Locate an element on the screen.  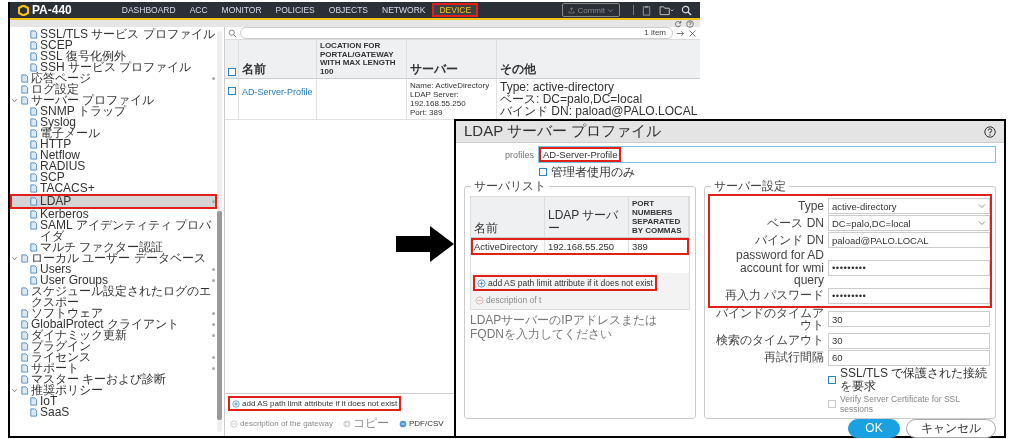
profile-link: AD-Server-Profile is located at coordinates (277, 92).